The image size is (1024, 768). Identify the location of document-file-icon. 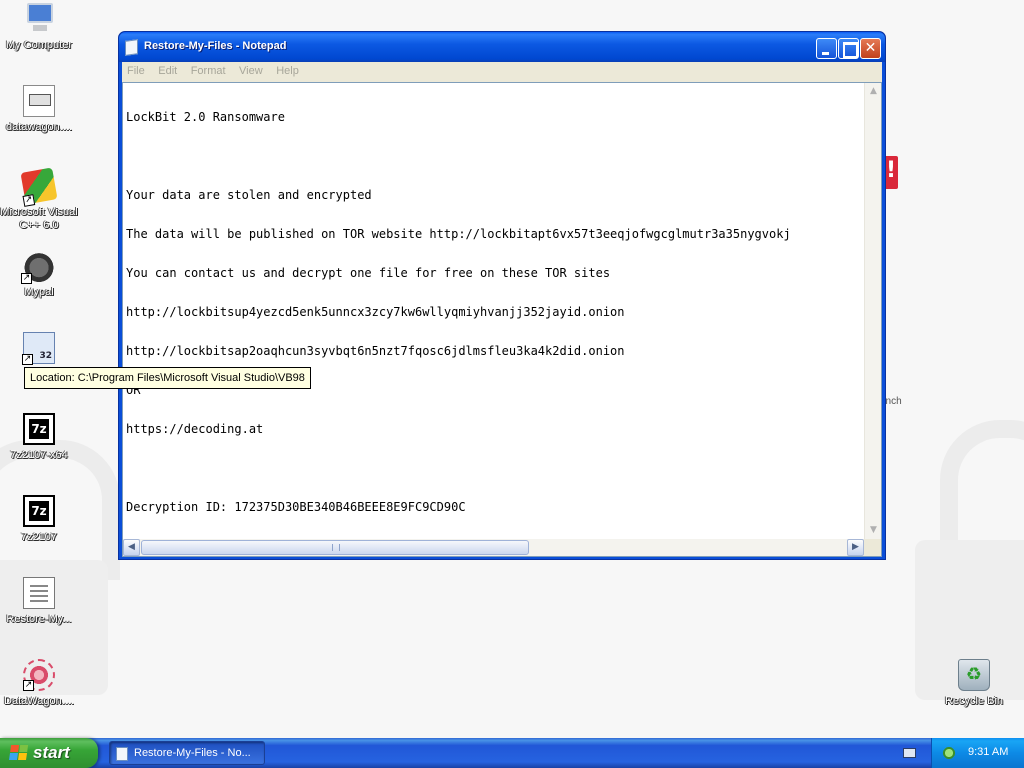
(39, 101).